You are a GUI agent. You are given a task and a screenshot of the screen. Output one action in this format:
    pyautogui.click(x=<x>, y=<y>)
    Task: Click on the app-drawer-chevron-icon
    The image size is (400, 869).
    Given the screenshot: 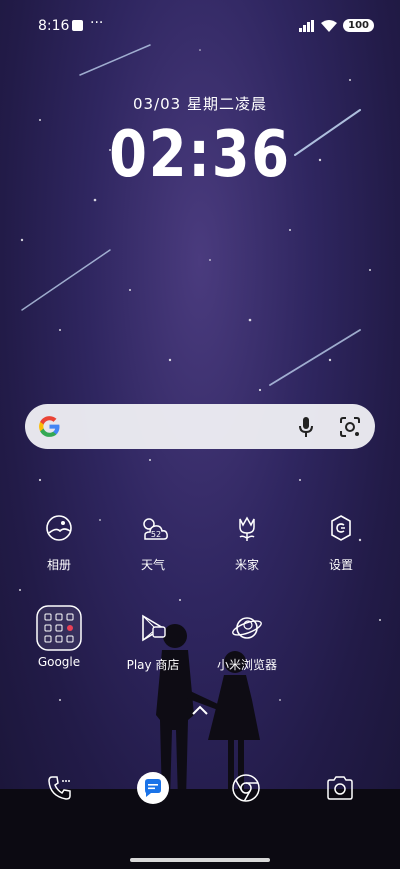 What is the action you would take?
    pyautogui.click(x=200, y=710)
    